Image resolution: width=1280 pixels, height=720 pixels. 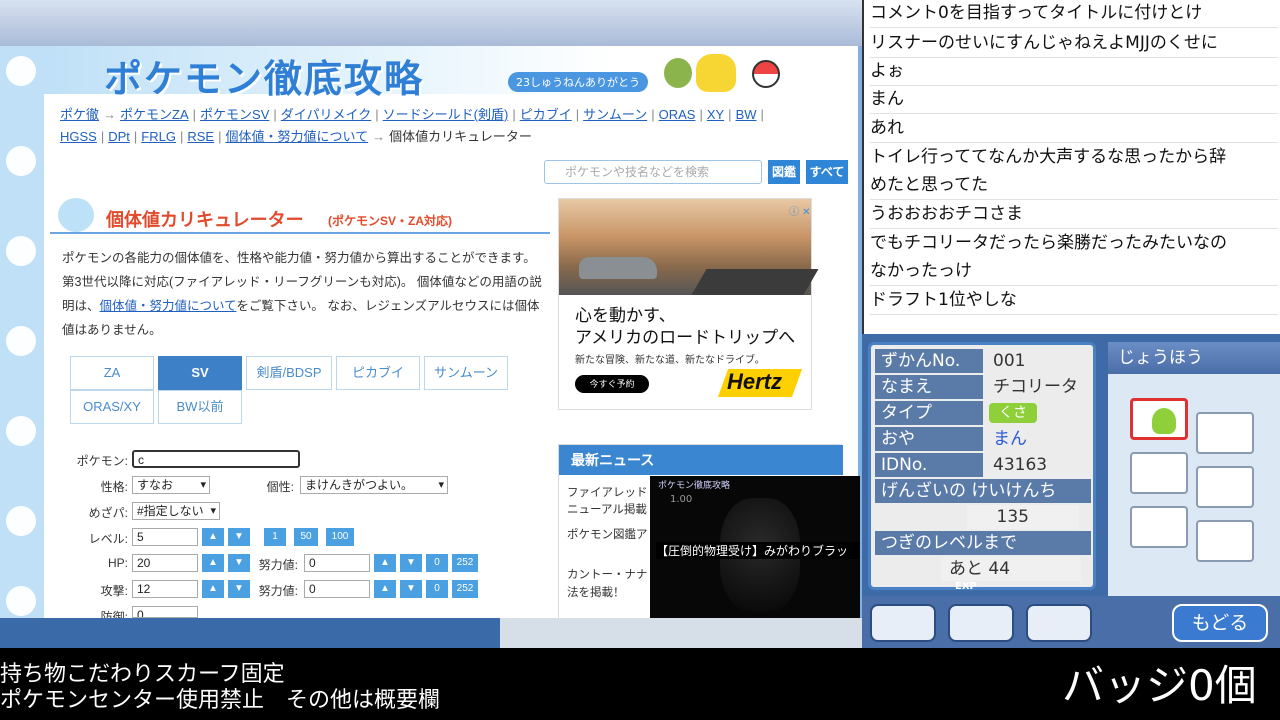 I want to click on back-button: もどる, so click(x=1220, y=623).